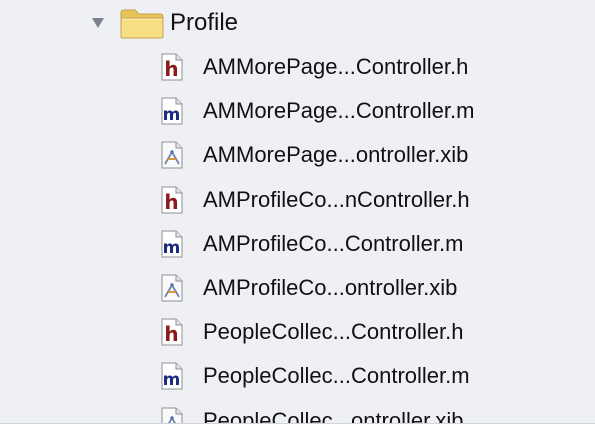  I want to click on file-row: h AMProfileCo...nController.h, so click(297, 201).